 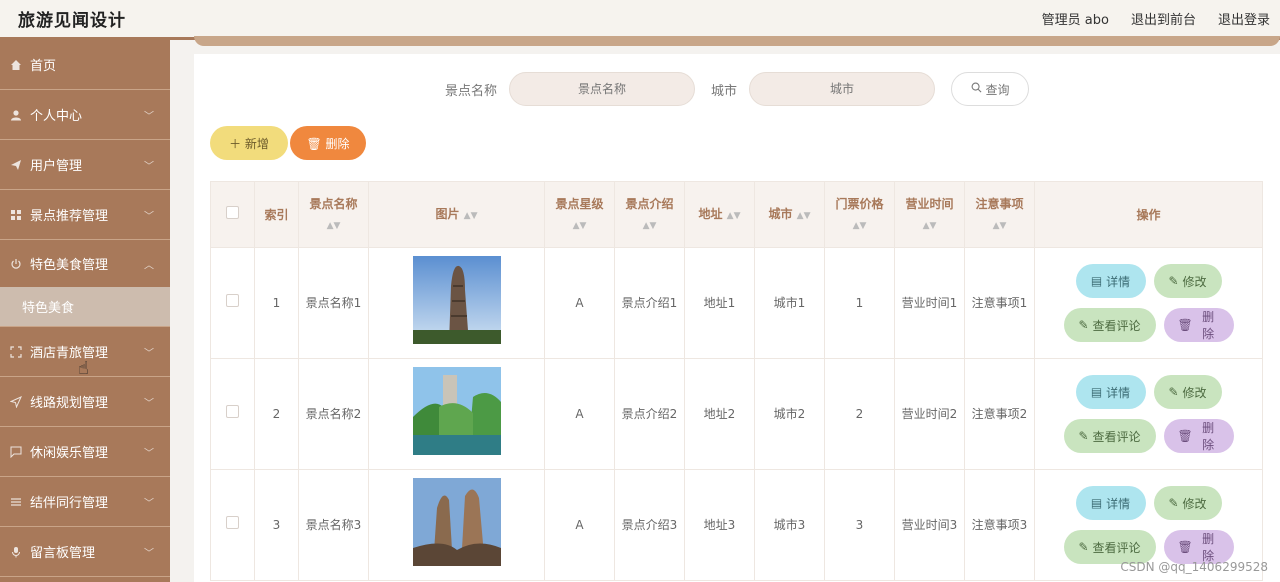 What do you see at coordinates (69, 216) in the screenshot?
I see `sidebar-item-label: 景点推荐管理` at bounding box center [69, 216].